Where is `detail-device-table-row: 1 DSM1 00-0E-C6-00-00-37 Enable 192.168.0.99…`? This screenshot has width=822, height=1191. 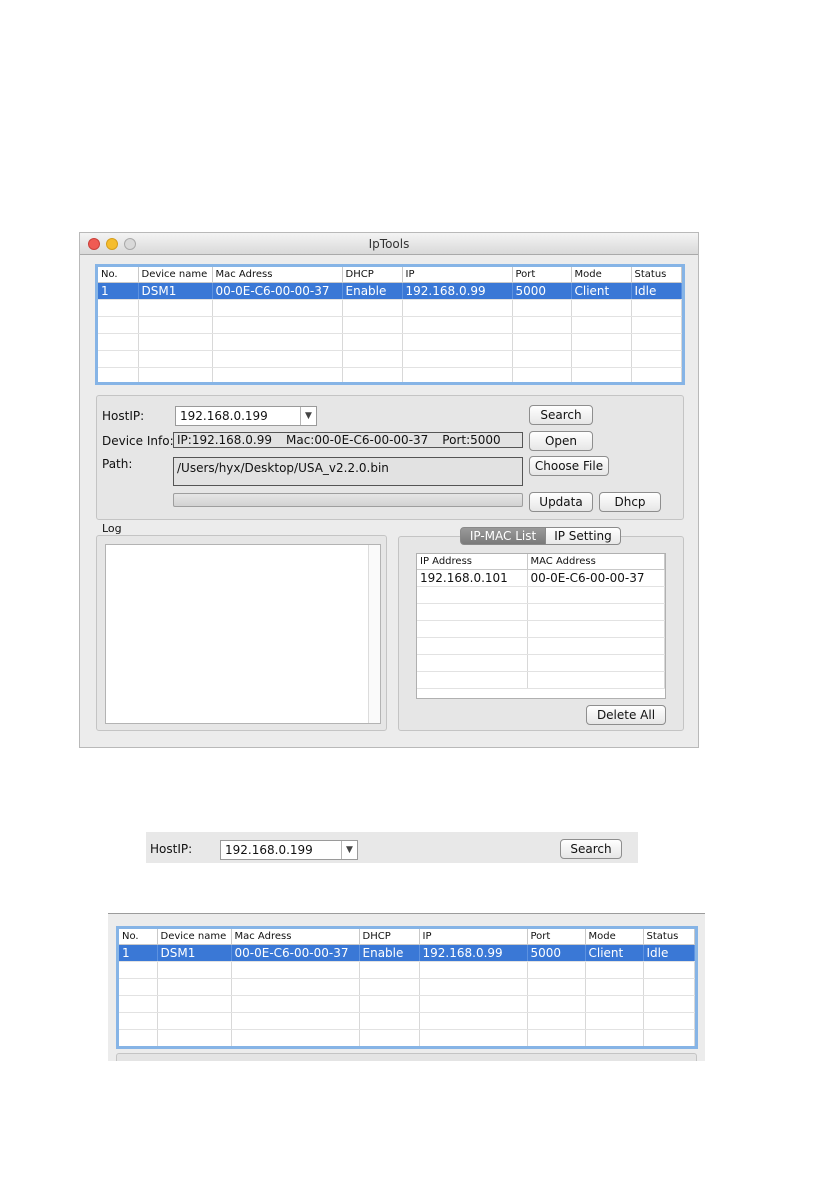 detail-device-table-row: 1 DSM1 00-0E-C6-00-00-37 Enable 192.168.0.99… is located at coordinates (407, 953).